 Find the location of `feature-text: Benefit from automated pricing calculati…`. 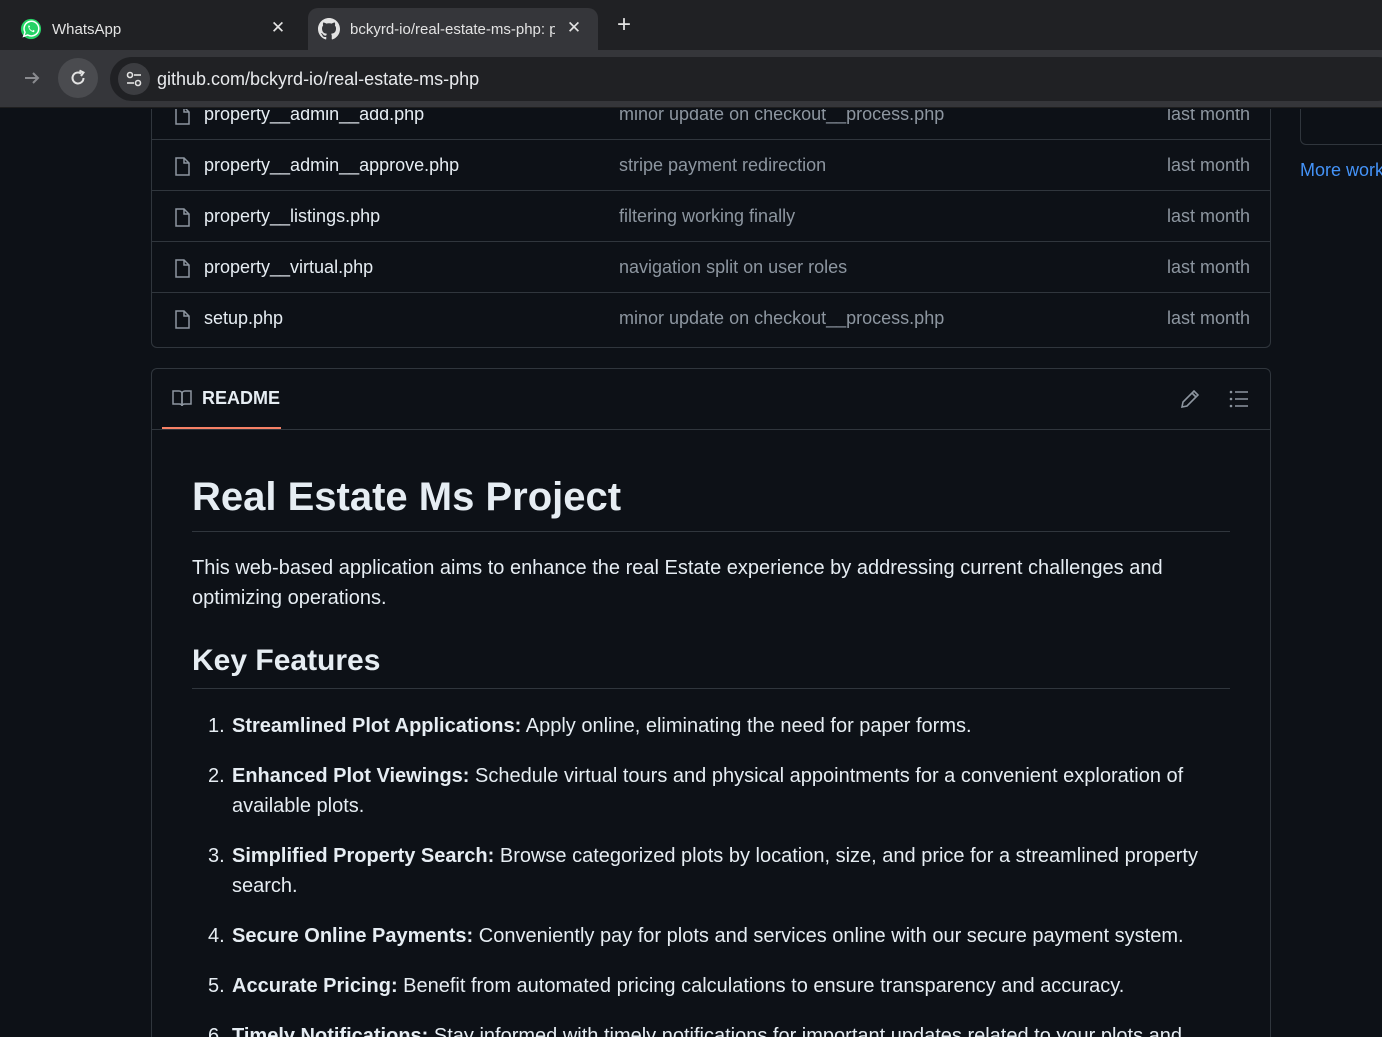

feature-text: Benefit from automated pricing calculati… is located at coordinates (761, 986).